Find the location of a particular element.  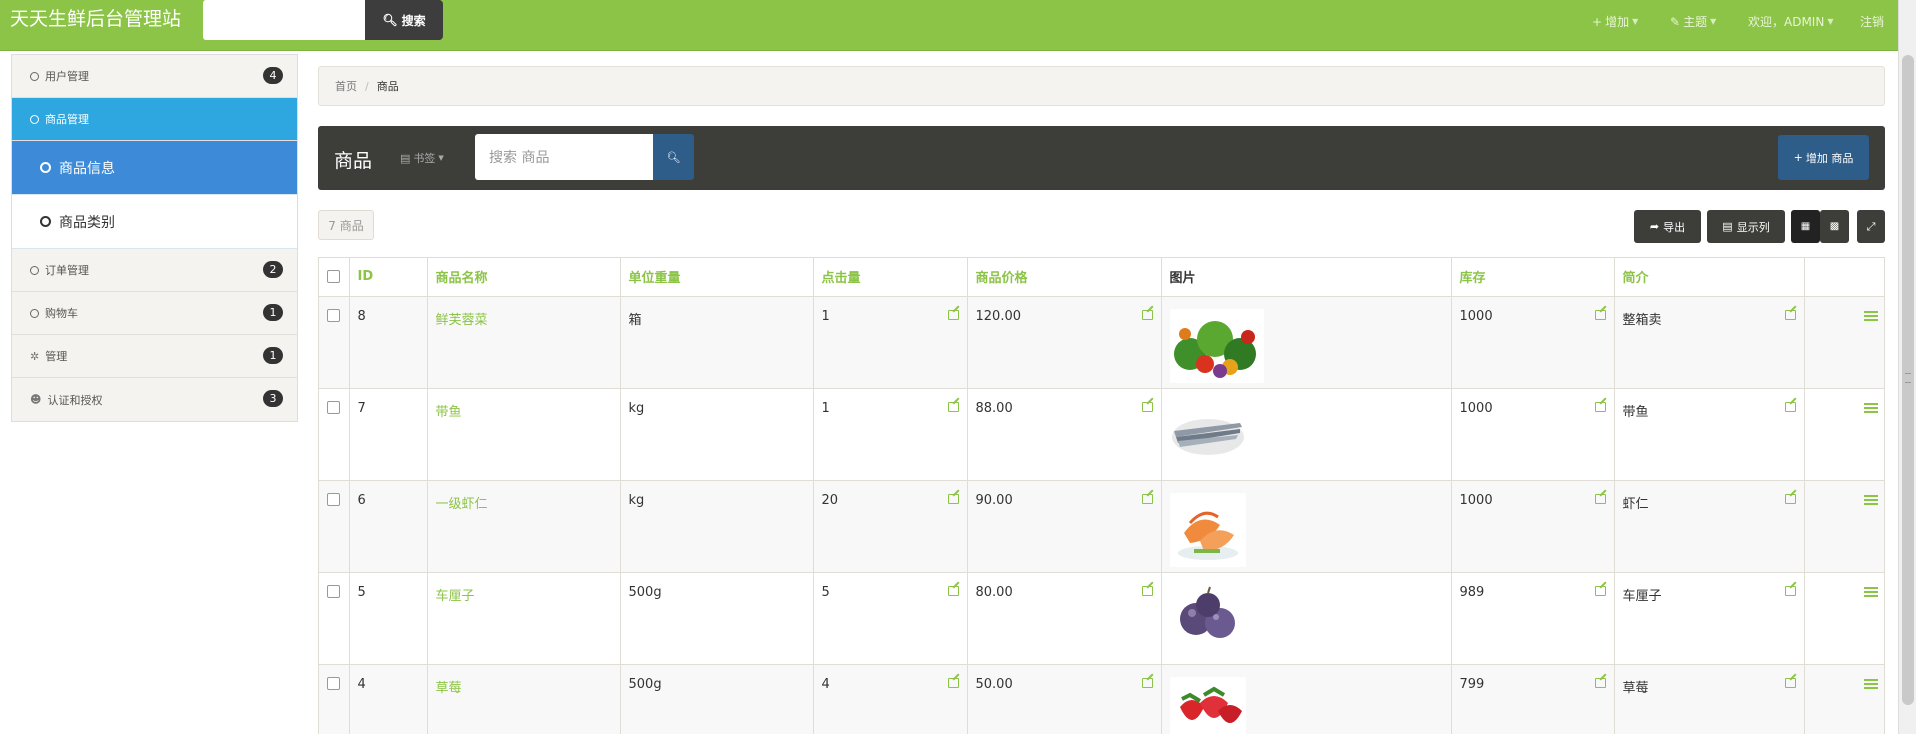

table-row: 4 草莓 500g 4 50.00 799 草莓 is located at coordinates (1101, 699).